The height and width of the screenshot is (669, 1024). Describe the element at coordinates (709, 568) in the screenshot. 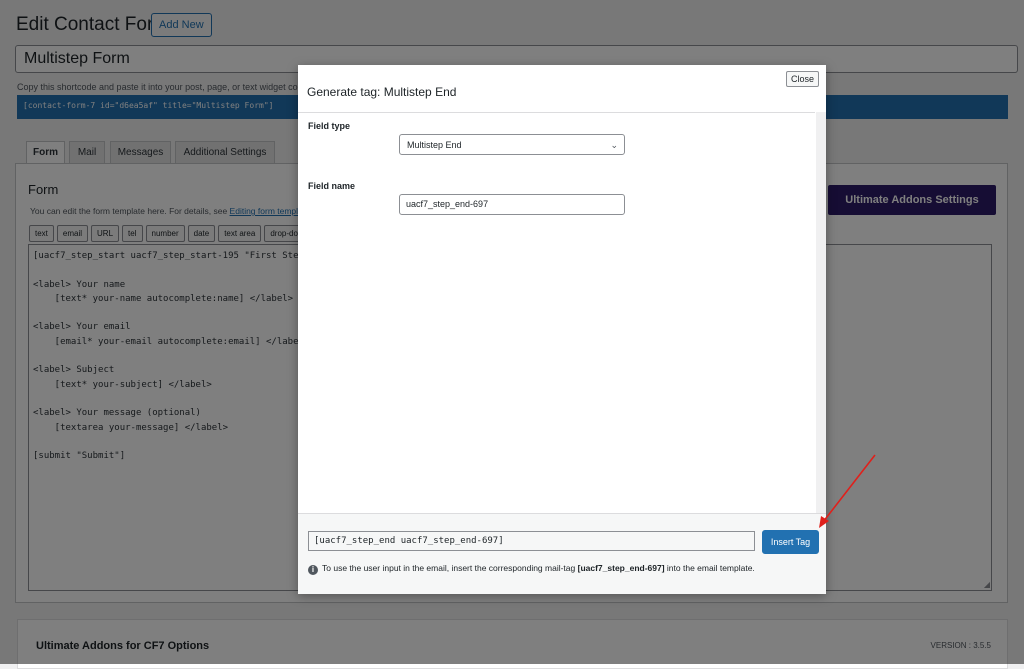

I see `info-text-after: into the email template.` at that location.